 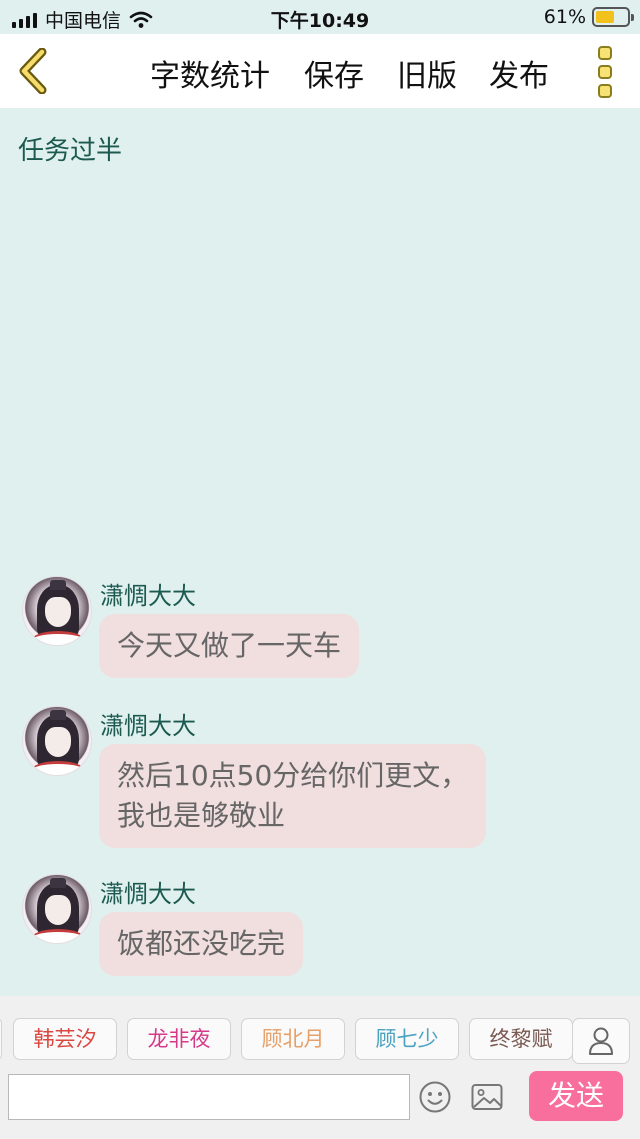 What do you see at coordinates (576, 1096) in the screenshot?
I see `send-button: 发送` at bounding box center [576, 1096].